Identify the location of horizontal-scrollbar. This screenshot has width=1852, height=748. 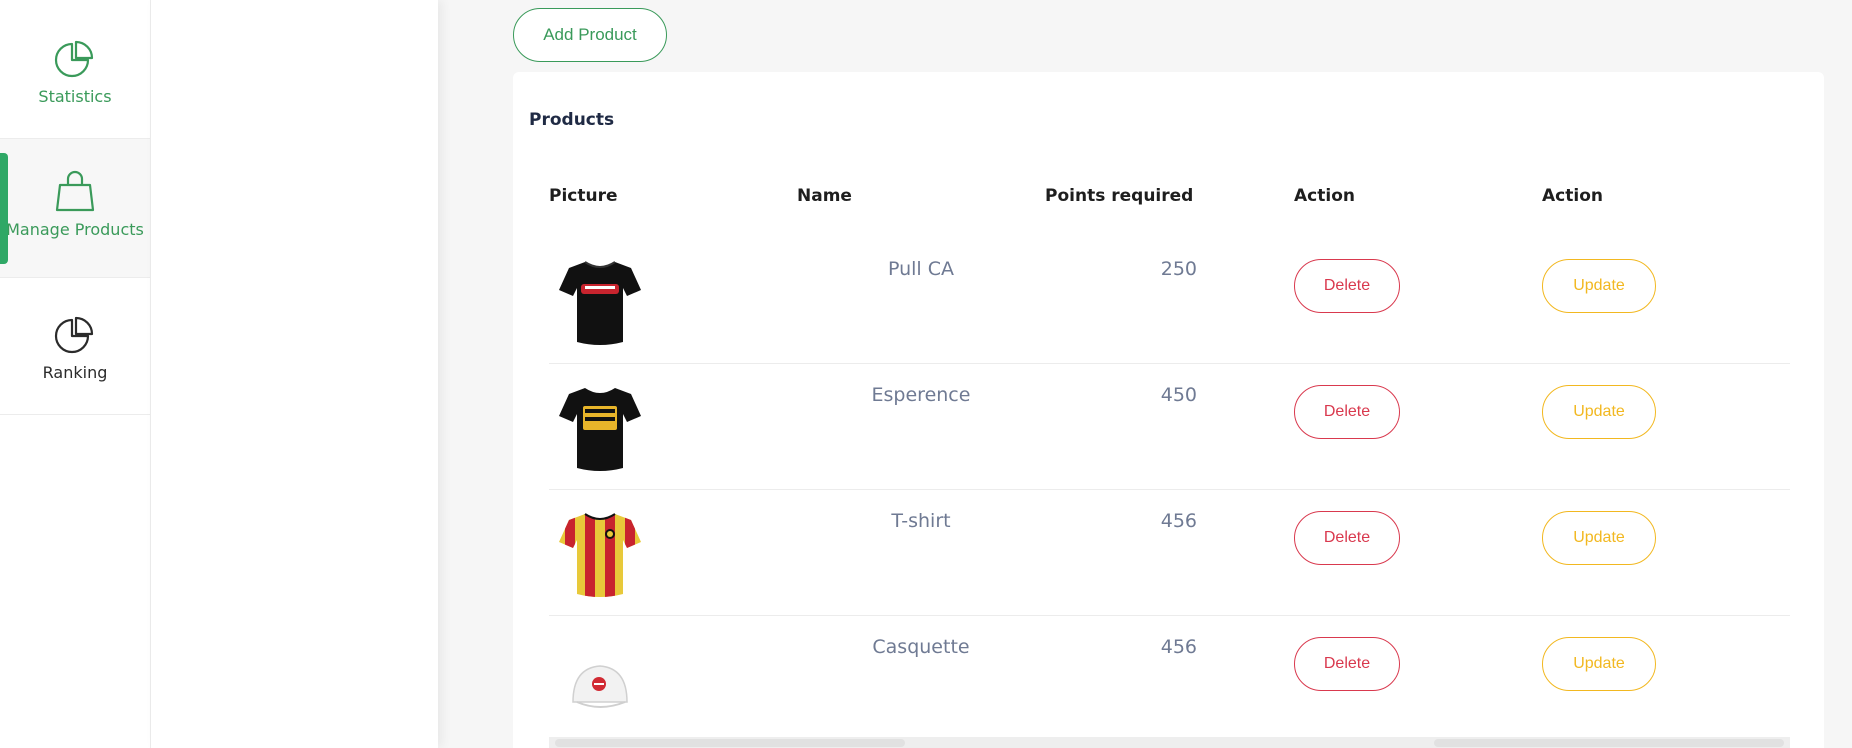
(1169, 742).